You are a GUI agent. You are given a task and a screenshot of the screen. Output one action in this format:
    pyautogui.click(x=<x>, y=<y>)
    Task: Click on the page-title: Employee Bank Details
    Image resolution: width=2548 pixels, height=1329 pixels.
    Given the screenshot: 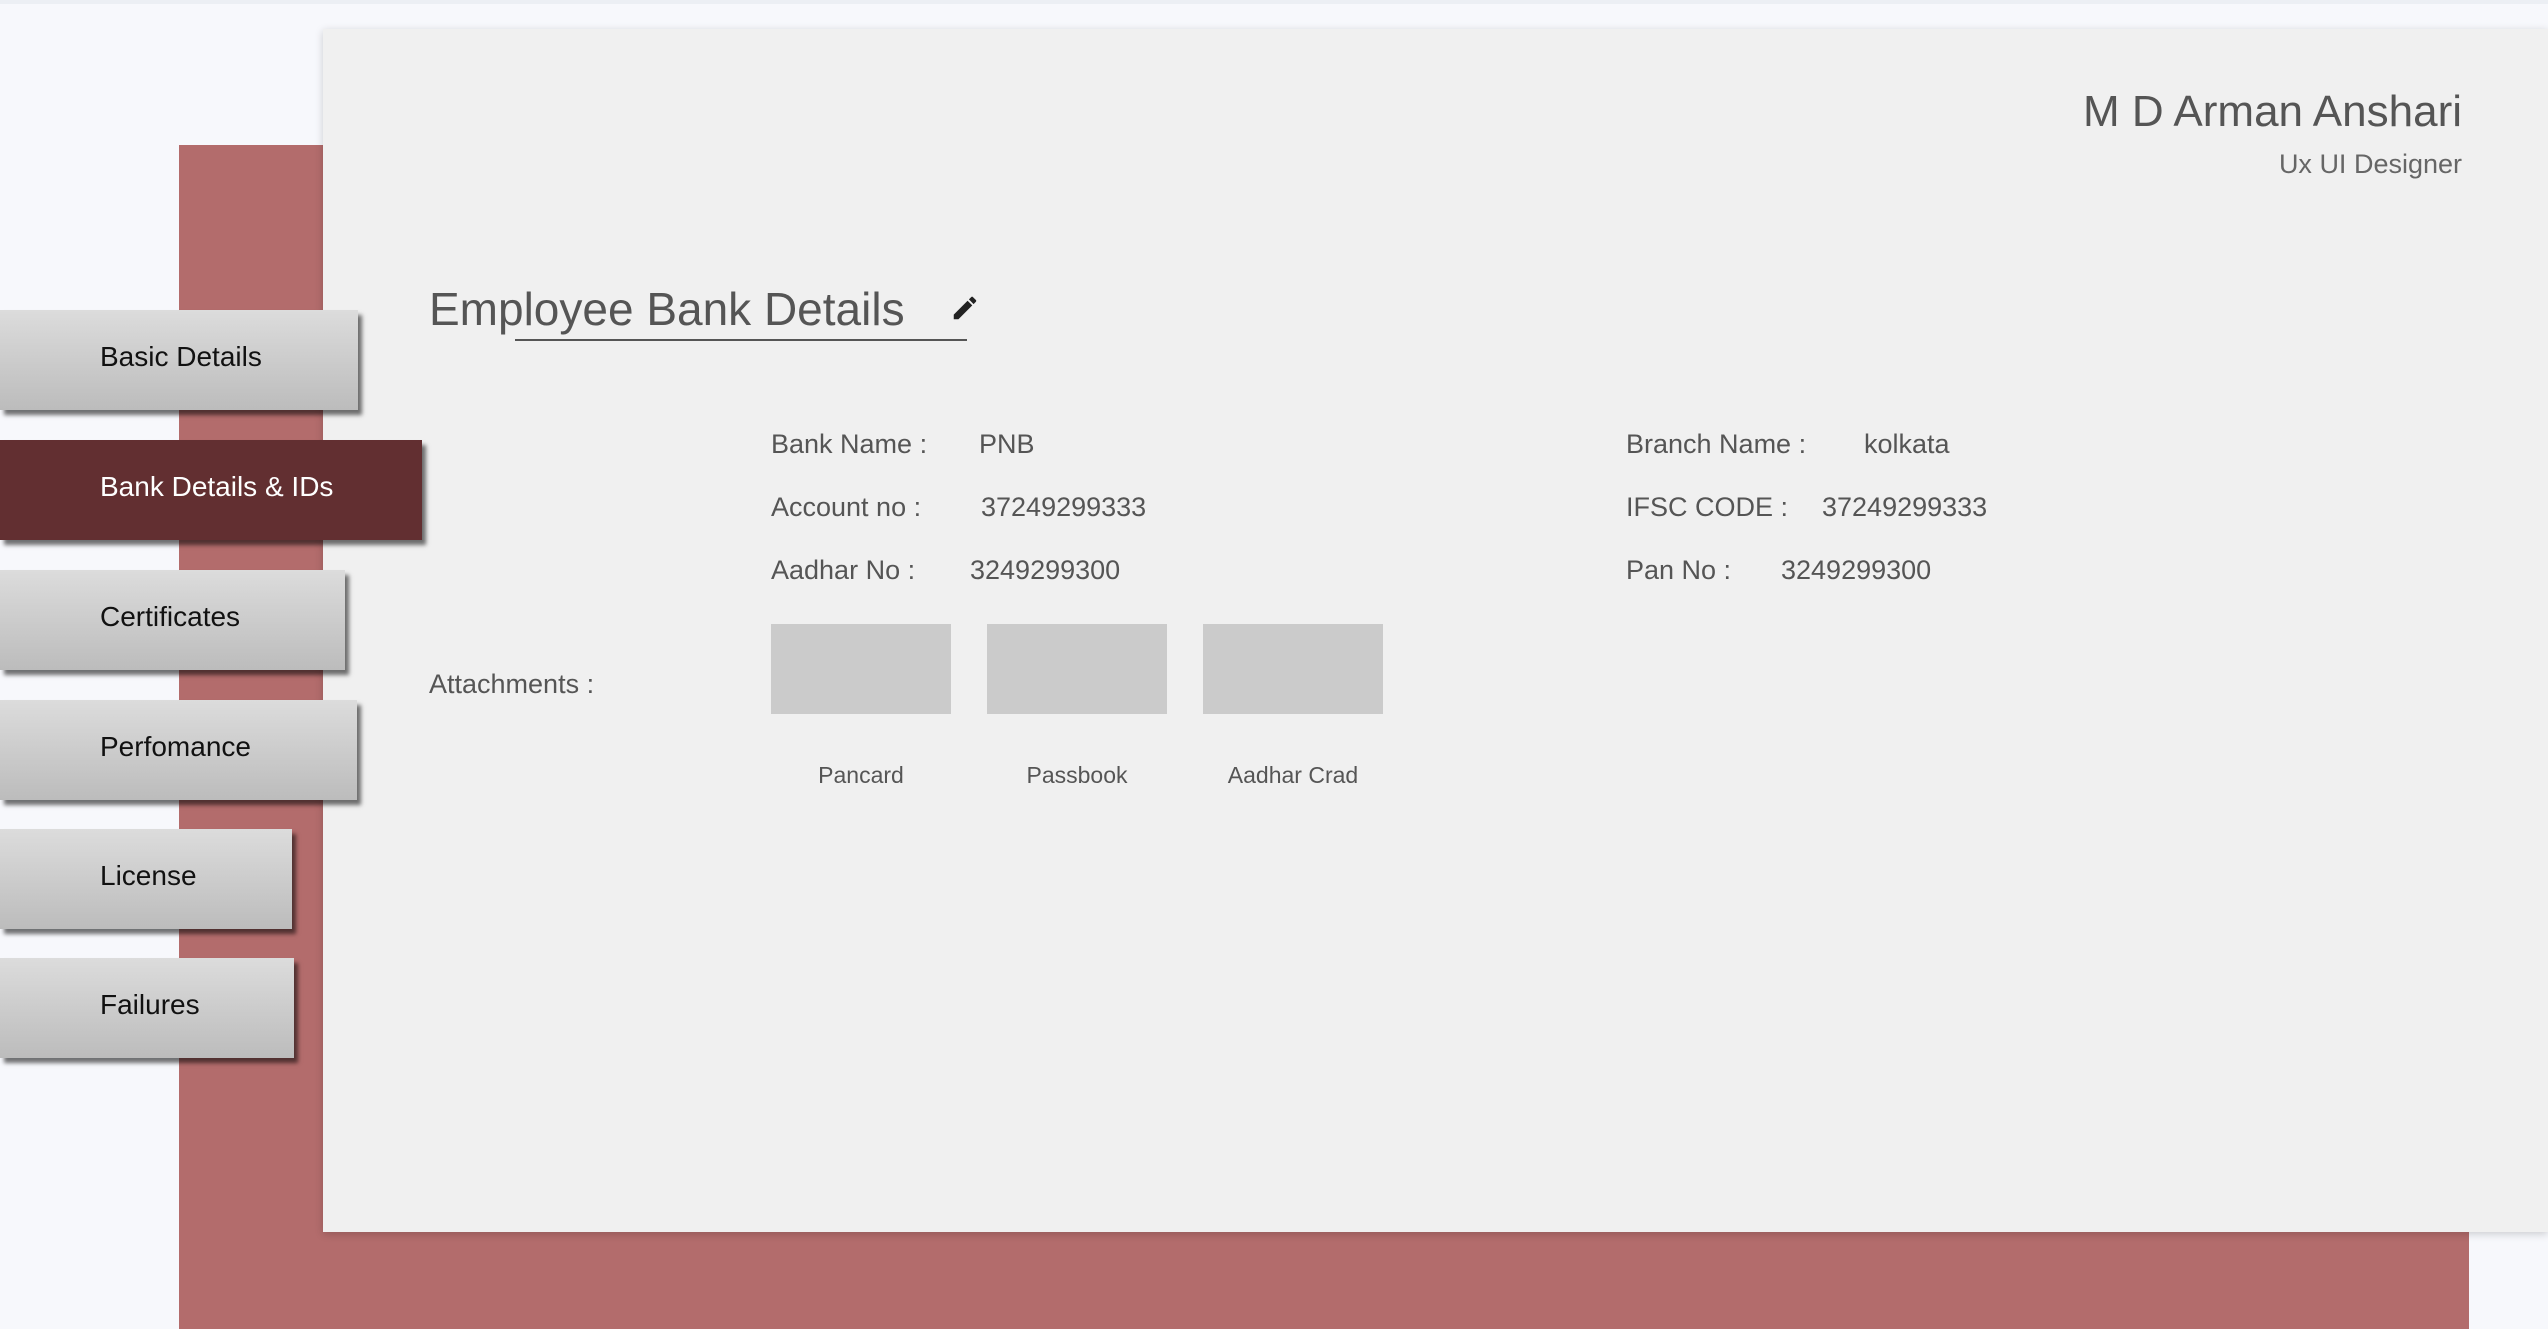 What is the action you would take?
    pyautogui.click(x=667, y=309)
    